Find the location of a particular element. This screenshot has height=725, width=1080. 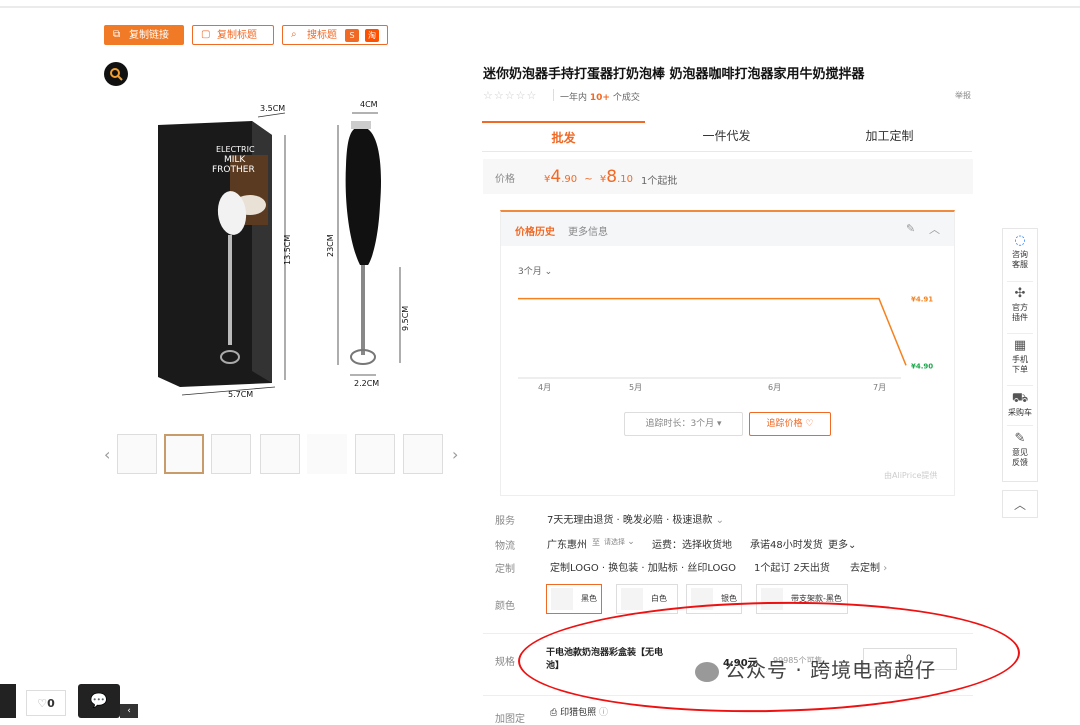

ship-promise: 承诺48小时发货 is located at coordinates (786, 545).